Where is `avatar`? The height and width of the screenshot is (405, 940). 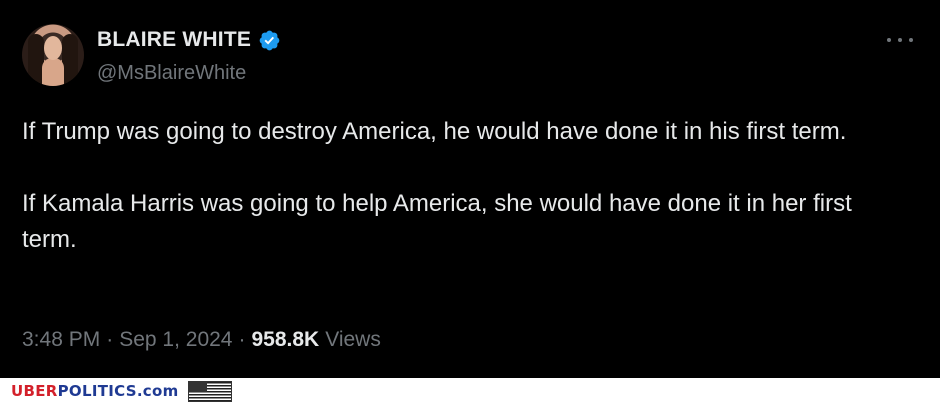
avatar is located at coordinates (53, 55).